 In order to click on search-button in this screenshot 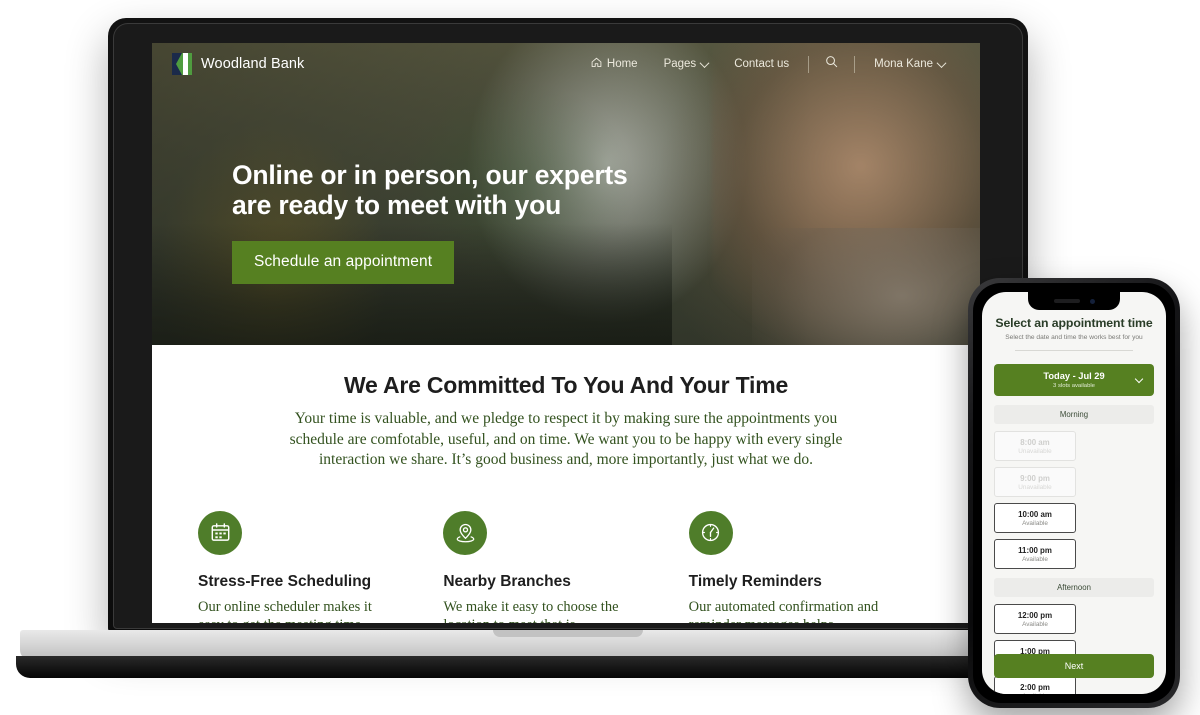, I will do `click(831, 64)`.